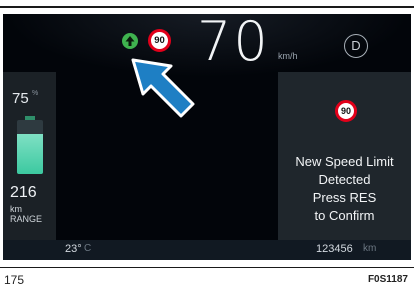 The image size is (414, 291). I want to click on gear-indicator: D, so click(356, 46).